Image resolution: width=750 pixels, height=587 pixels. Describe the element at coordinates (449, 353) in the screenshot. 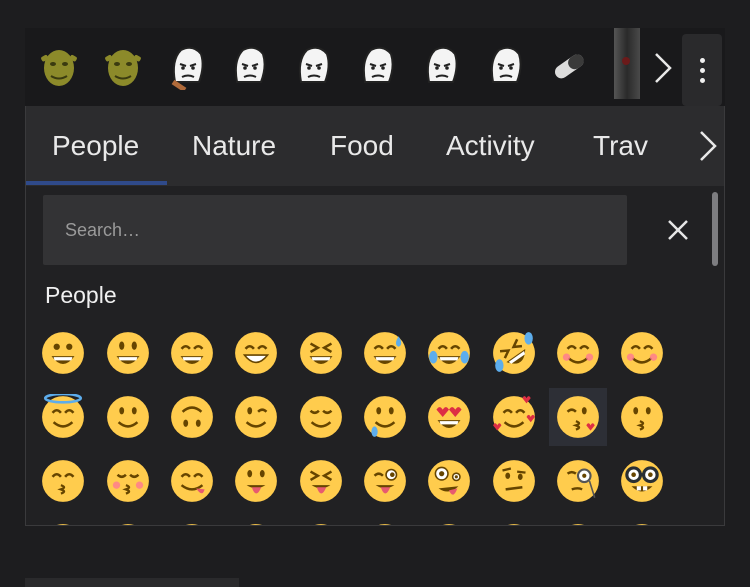

I see `face-tears-of-joy-icon` at that location.